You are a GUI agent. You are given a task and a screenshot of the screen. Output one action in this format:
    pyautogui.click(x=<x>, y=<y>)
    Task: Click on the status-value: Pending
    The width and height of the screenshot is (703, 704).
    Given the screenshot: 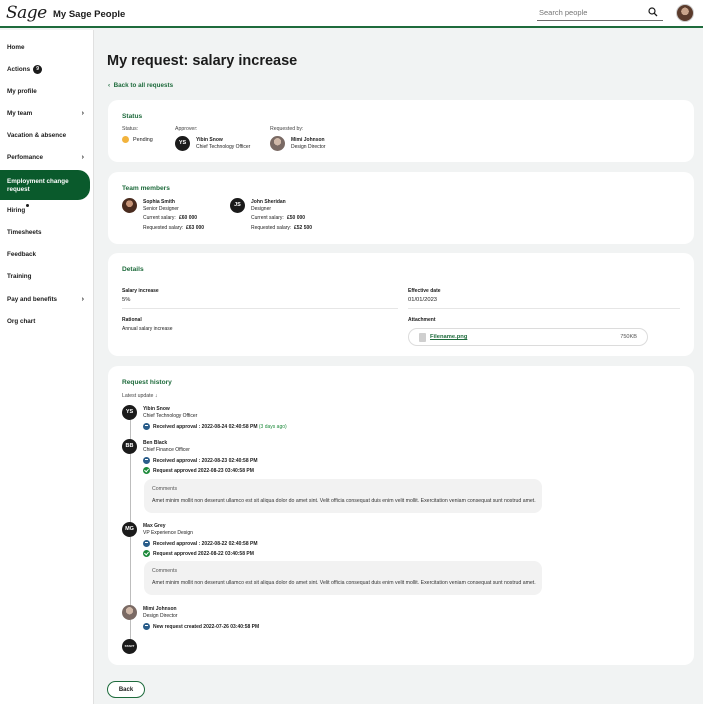 What is the action you would take?
    pyautogui.click(x=143, y=140)
    